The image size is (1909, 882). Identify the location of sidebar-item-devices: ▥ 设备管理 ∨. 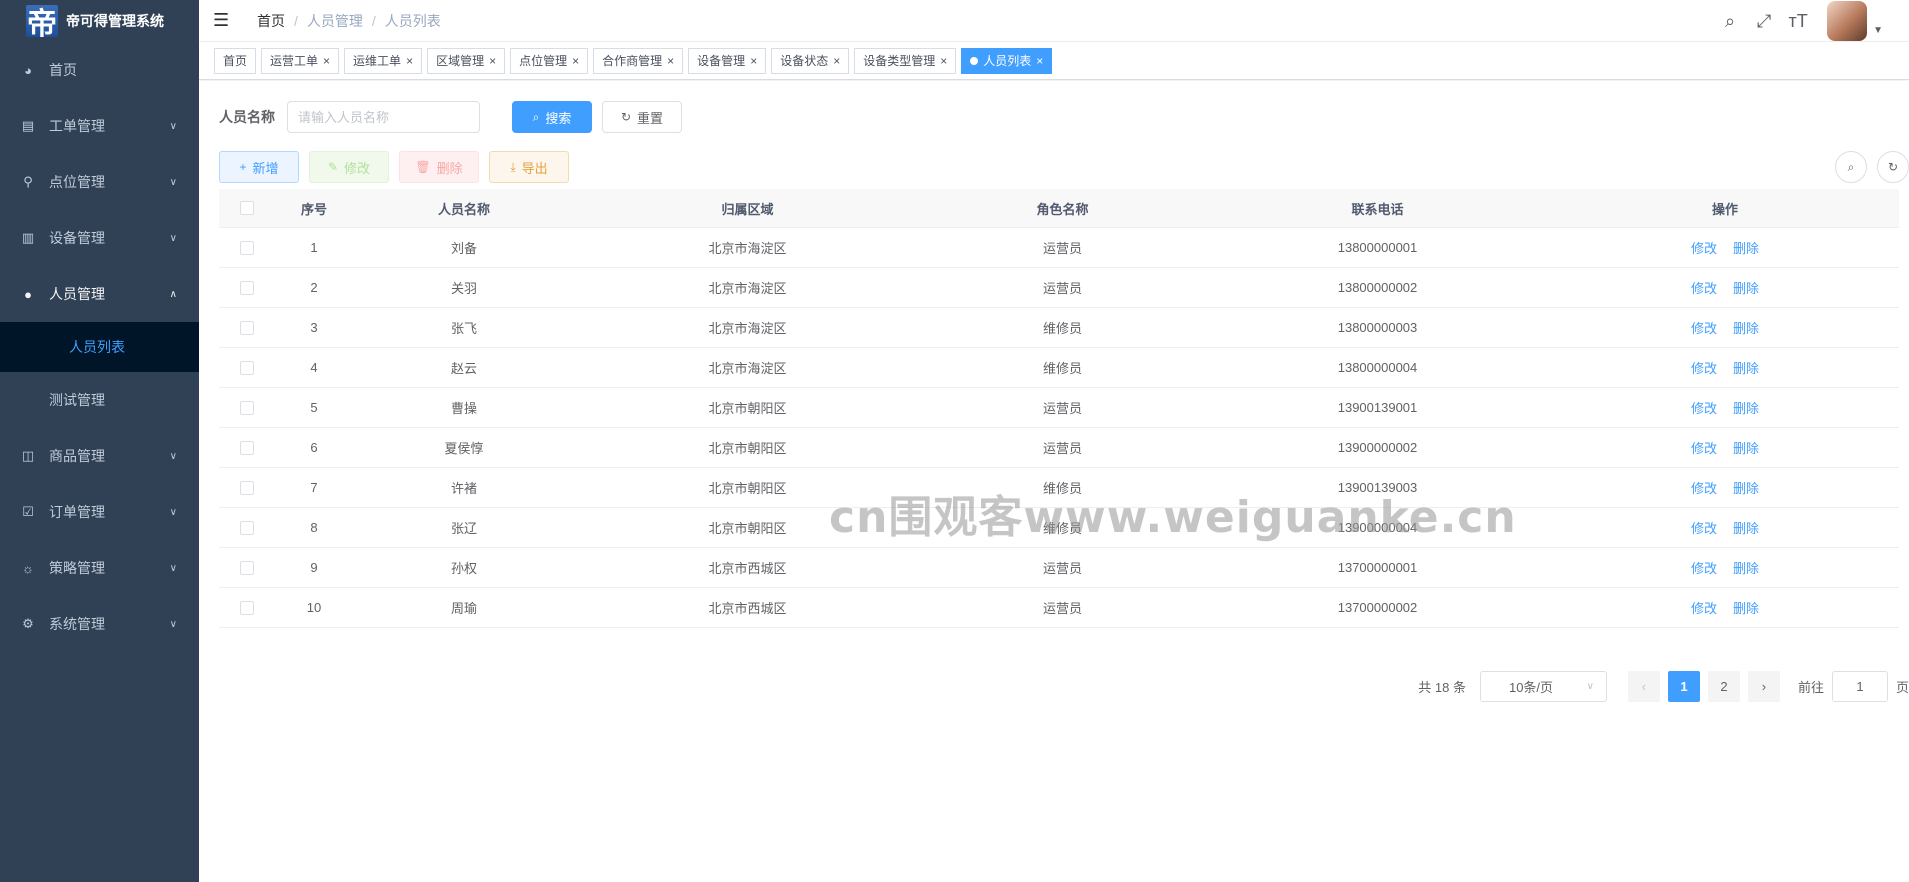
(99, 238).